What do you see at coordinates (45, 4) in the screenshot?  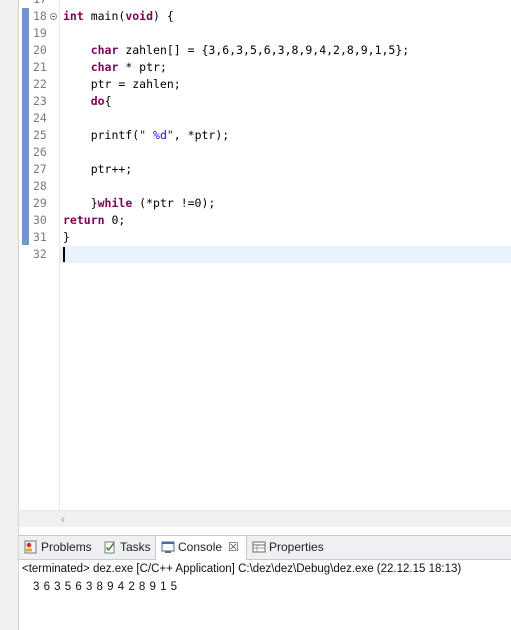 I see `line-number: 17` at bounding box center [45, 4].